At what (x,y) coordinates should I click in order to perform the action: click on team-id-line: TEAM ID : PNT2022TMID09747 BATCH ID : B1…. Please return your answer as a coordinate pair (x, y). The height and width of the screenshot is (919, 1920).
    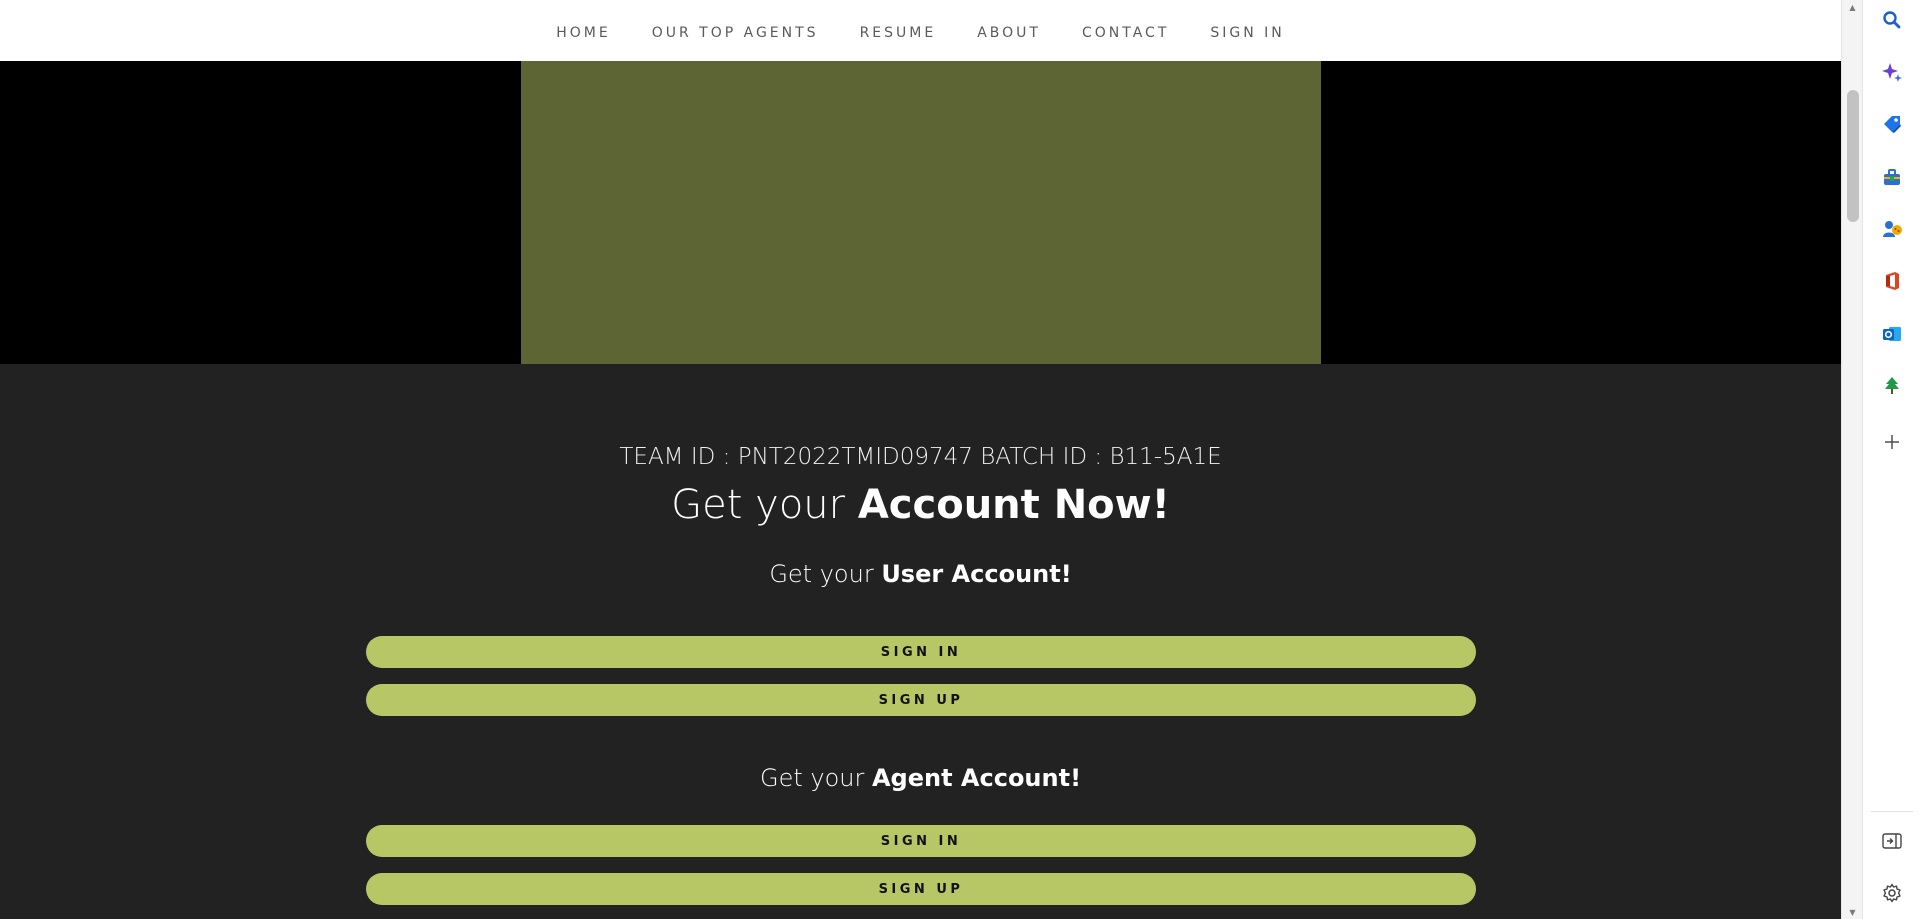
    Looking at the image, I should click on (920, 457).